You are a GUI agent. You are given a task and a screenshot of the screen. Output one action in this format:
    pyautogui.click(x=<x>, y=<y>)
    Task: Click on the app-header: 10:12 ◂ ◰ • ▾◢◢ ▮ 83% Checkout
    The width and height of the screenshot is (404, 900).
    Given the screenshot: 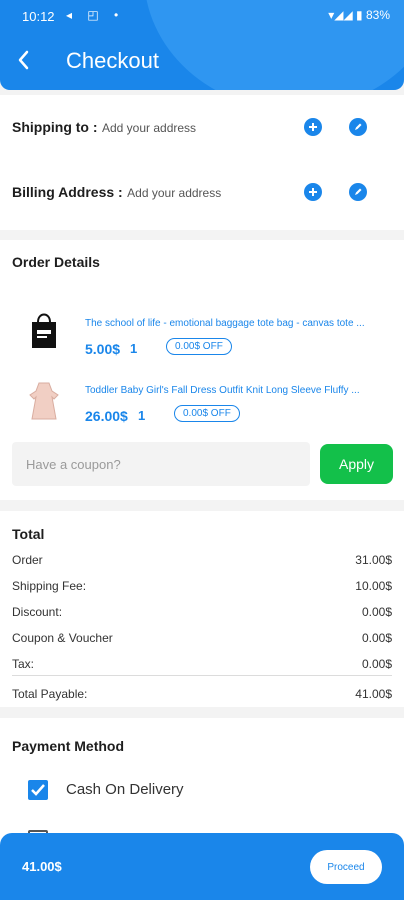 What is the action you would take?
    pyautogui.click(x=202, y=45)
    